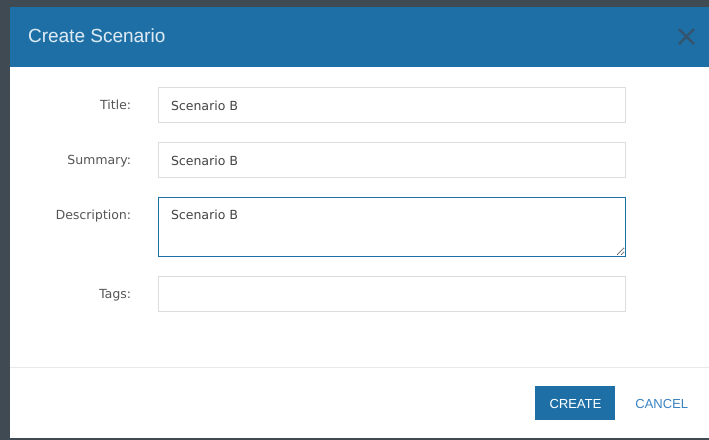 The width and height of the screenshot is (709, 440). Describe the element at coordinates (661, 403) in the screenshot. I see `cancel-link: CANCEL` at that location.